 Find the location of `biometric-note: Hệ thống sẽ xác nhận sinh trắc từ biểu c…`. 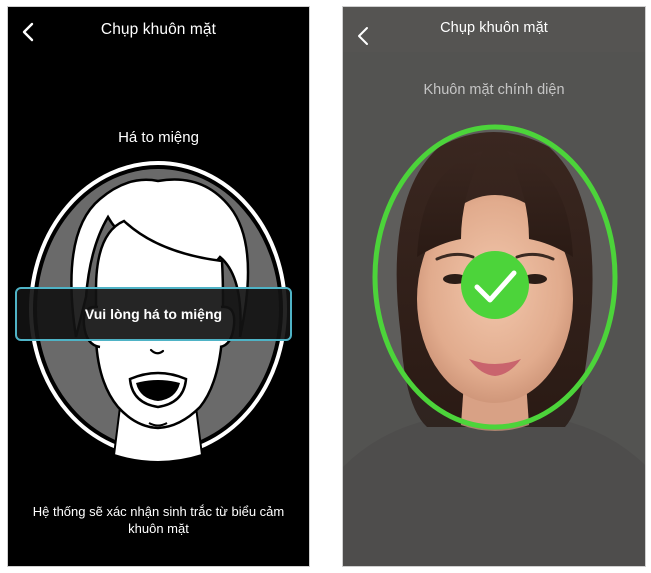

biometric-note: Hệ thống sẽ xác nhận sinh trắc từ biểu c… is located at coordinates (158, 520).